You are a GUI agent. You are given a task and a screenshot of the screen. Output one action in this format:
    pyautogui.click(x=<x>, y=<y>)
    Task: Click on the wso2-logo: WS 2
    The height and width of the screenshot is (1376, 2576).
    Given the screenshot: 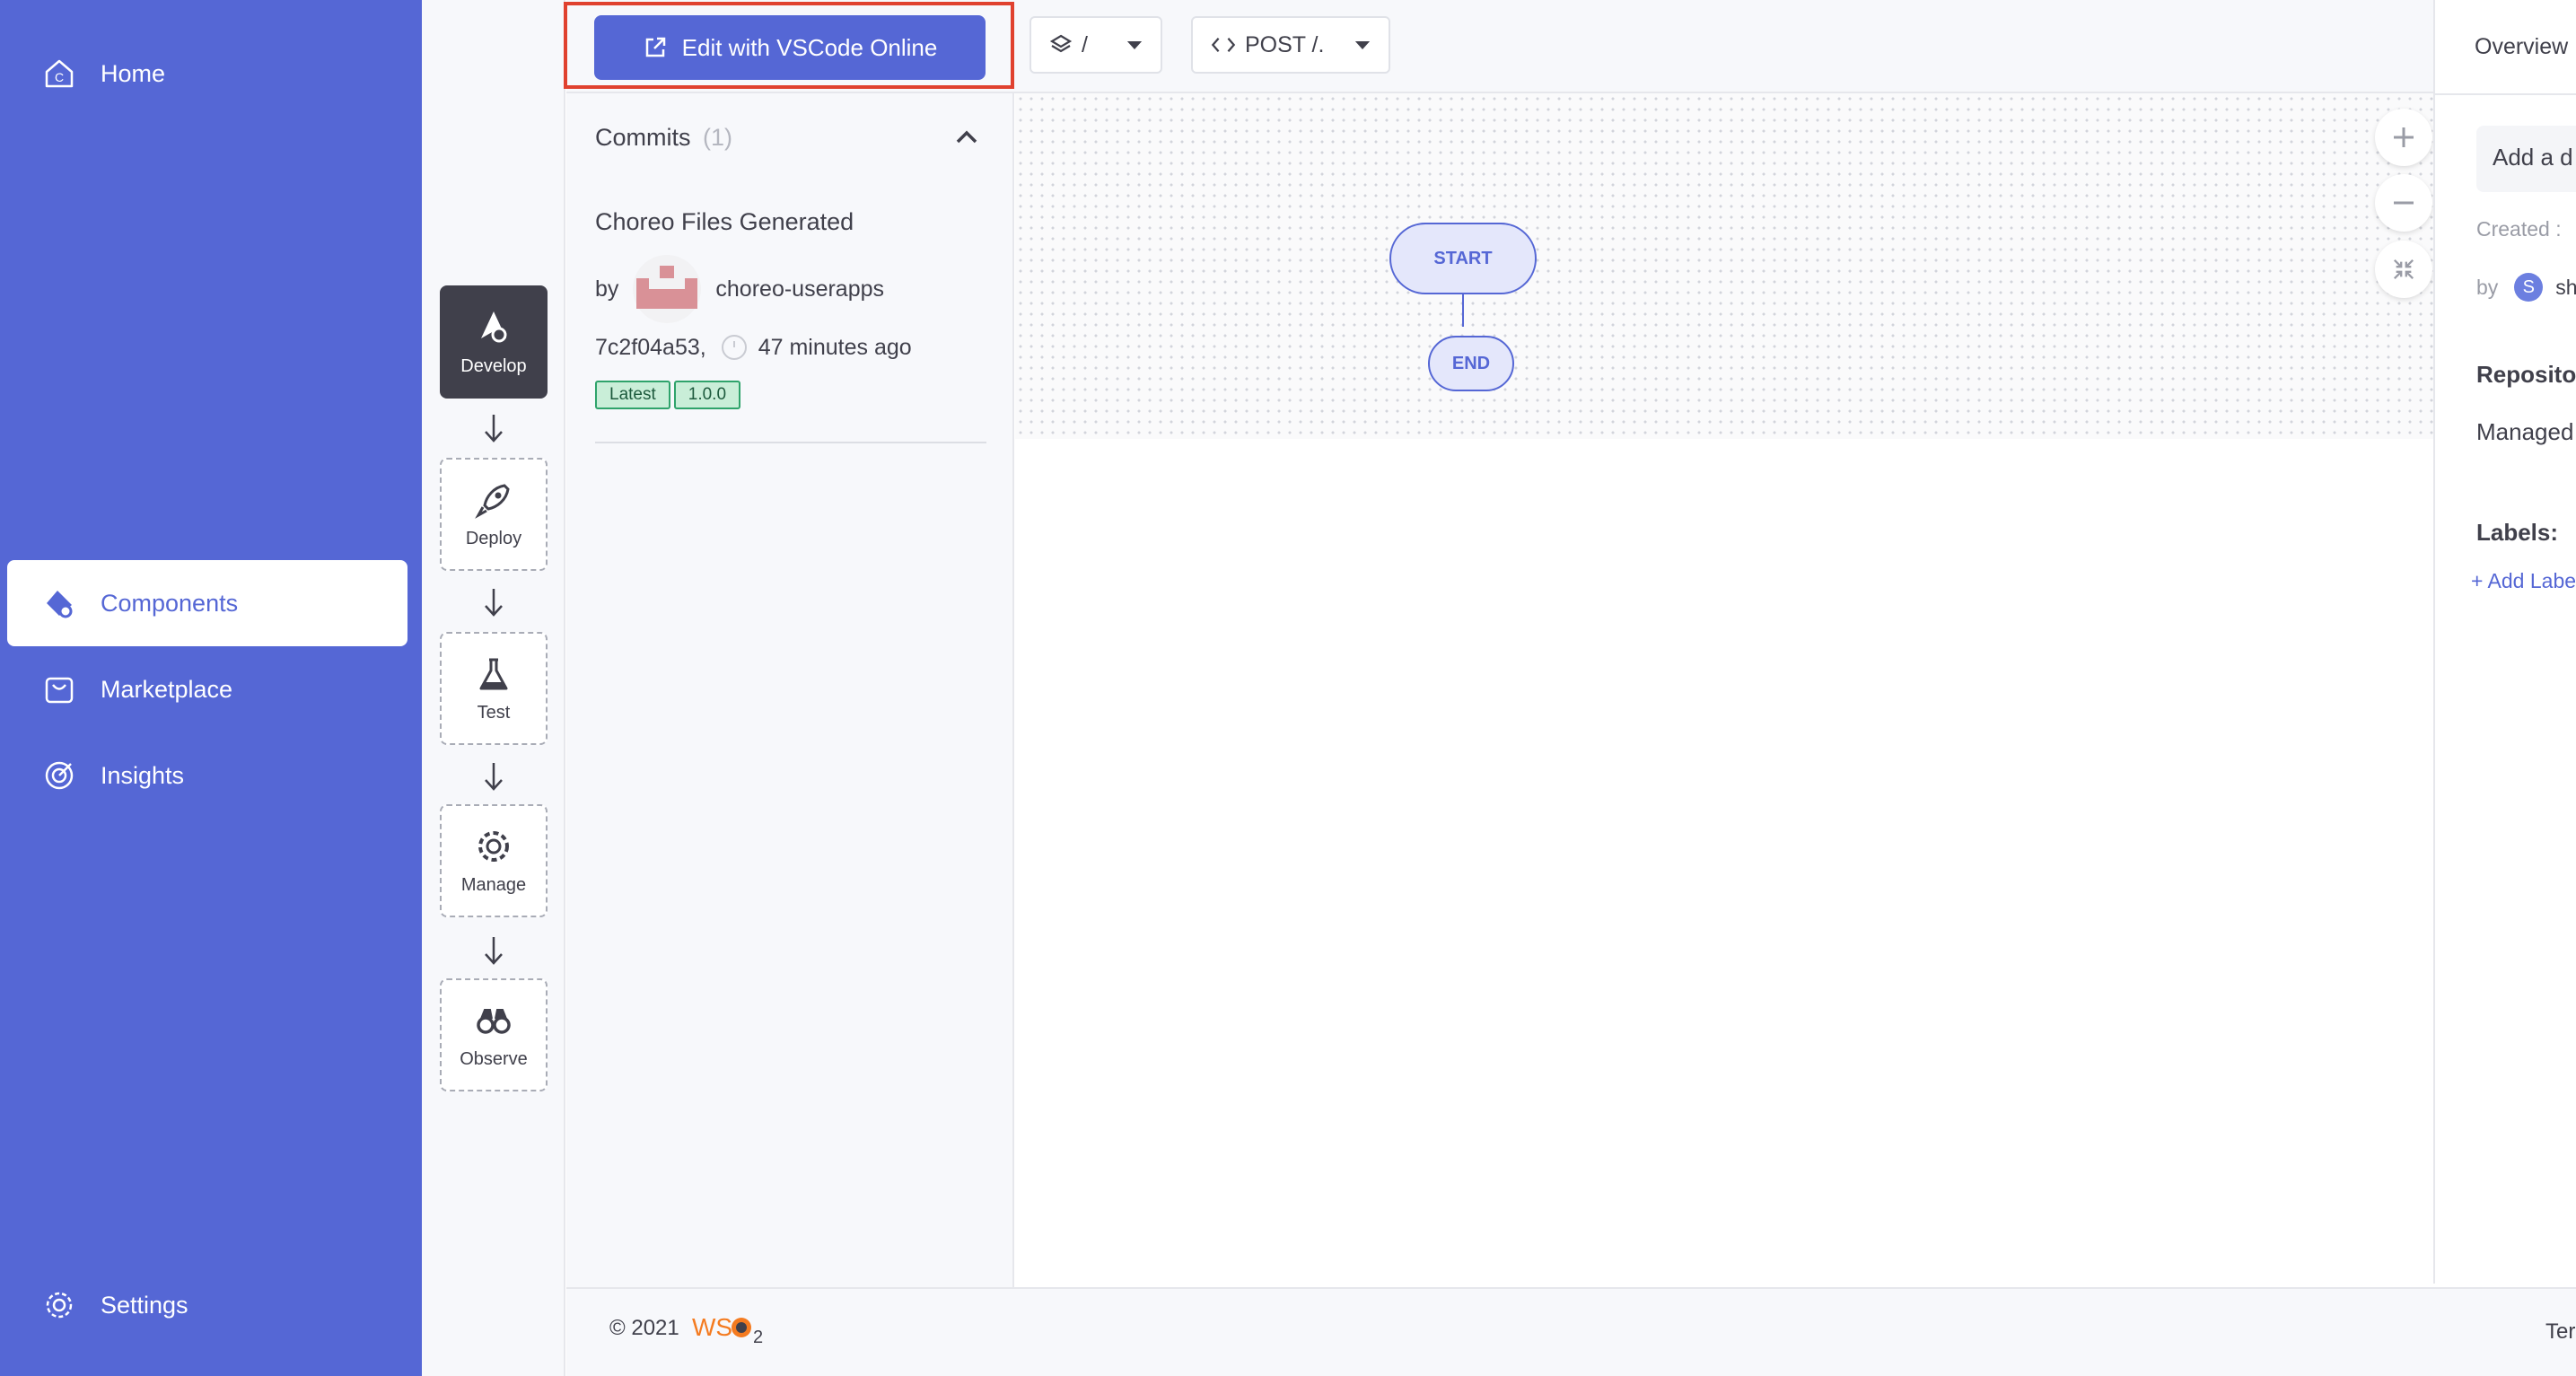 What is the action you would take?
    pyautogui.click(x=727, y=1329)
    